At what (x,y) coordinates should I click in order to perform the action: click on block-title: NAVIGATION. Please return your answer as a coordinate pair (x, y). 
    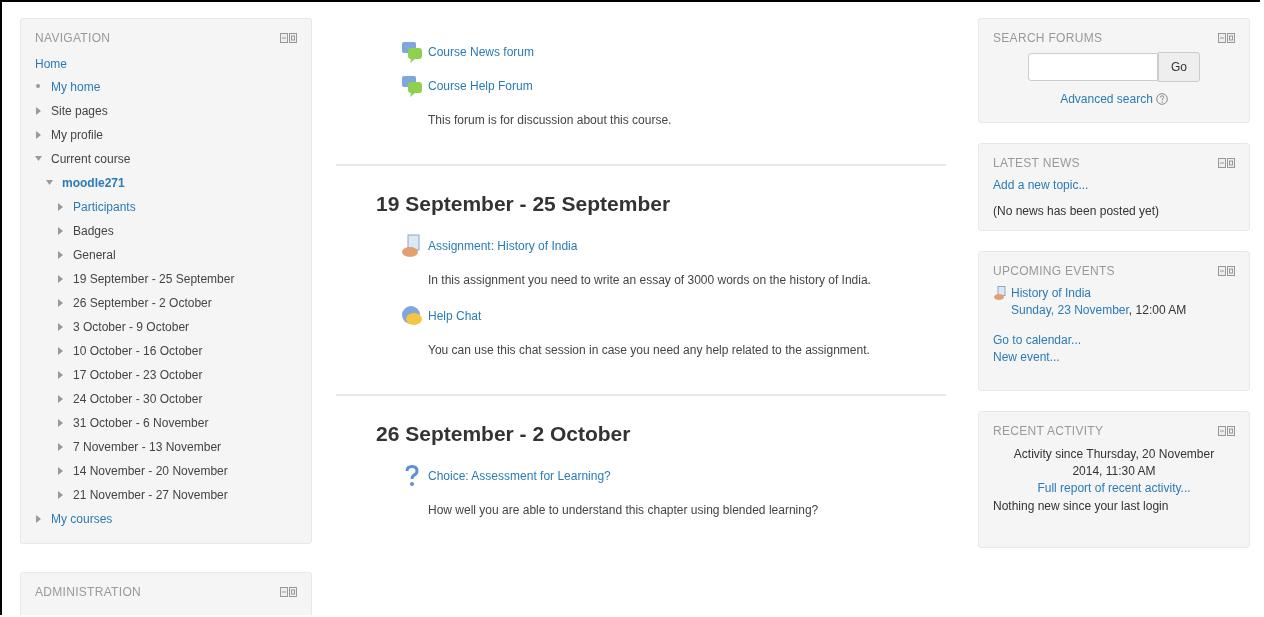
    Looking at the image, I should click on (73, 38).